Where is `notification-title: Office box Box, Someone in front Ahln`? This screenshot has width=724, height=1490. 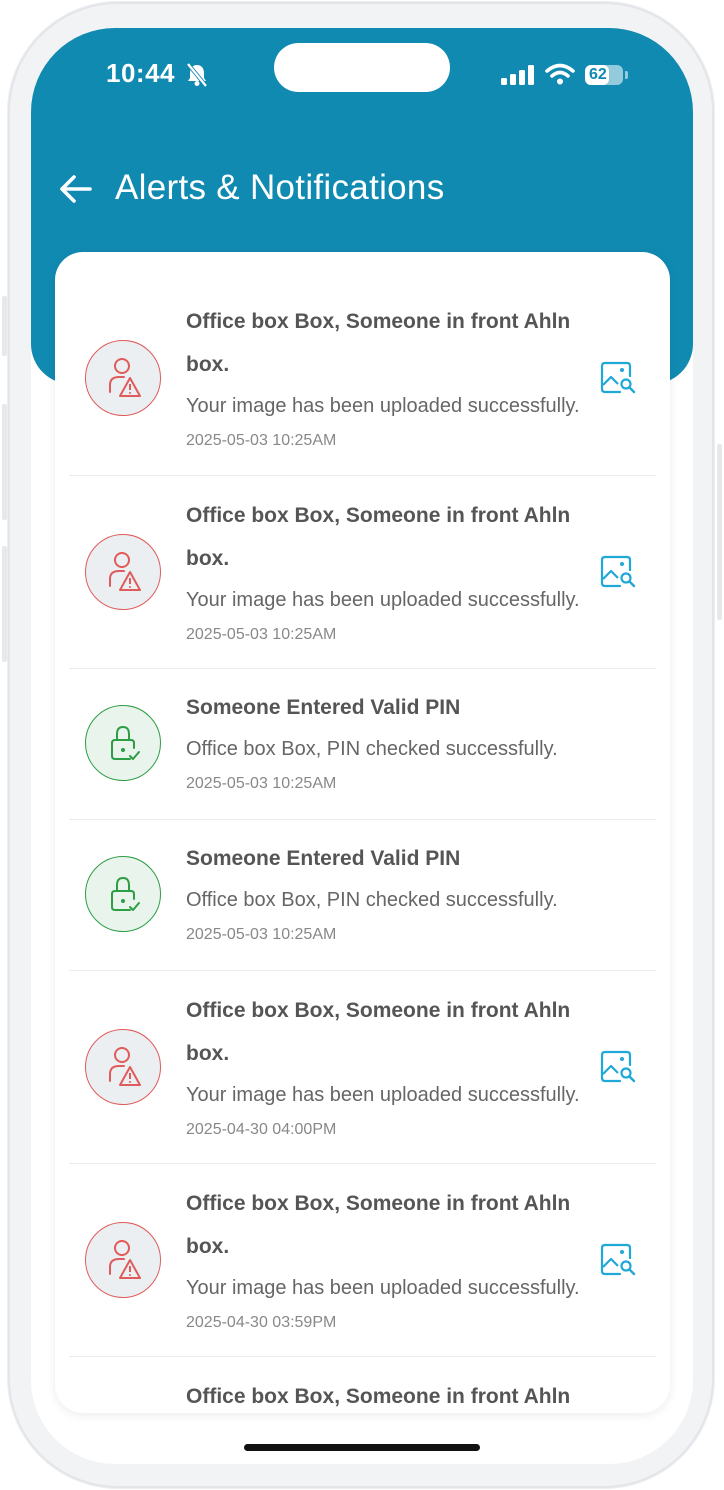 notification-title: Office box Box, Someone in front Ahln is located at coordinates (378, 1396).